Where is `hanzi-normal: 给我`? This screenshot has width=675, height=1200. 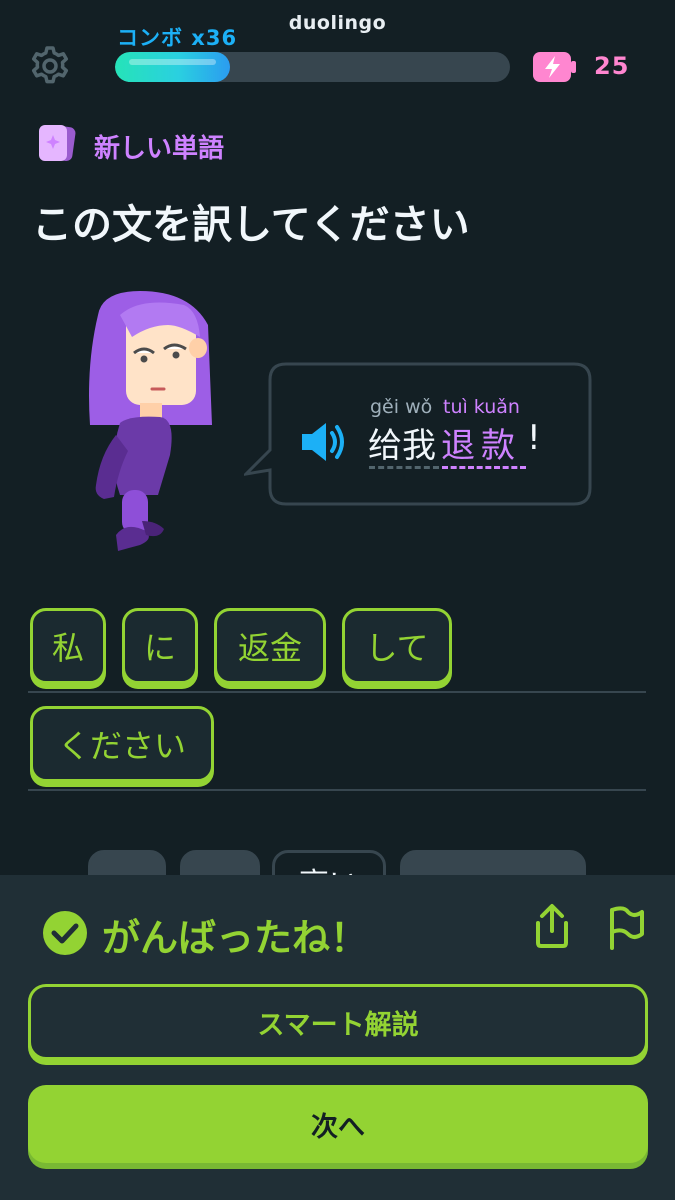
hanzi-normal: 给我 is located at coordinates (402, 442).